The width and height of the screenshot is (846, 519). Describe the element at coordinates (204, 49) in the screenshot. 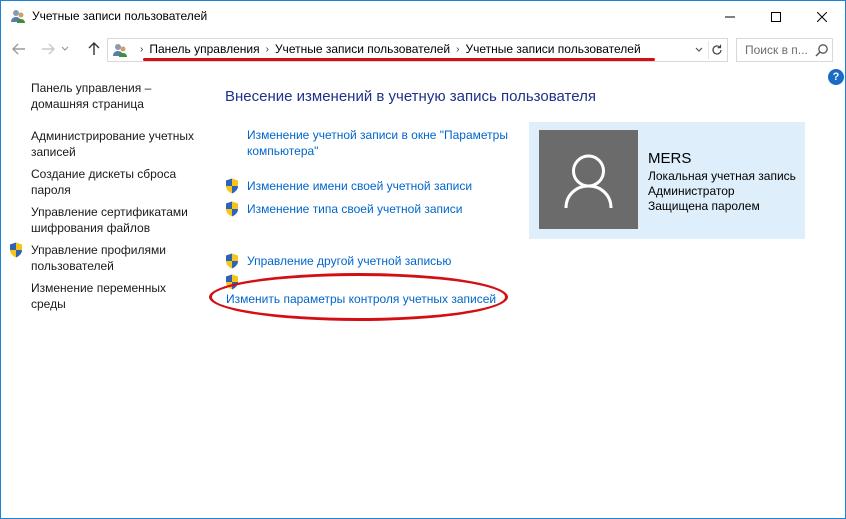

I see `breadcrumb-control-panel: Панель управления` at that location.